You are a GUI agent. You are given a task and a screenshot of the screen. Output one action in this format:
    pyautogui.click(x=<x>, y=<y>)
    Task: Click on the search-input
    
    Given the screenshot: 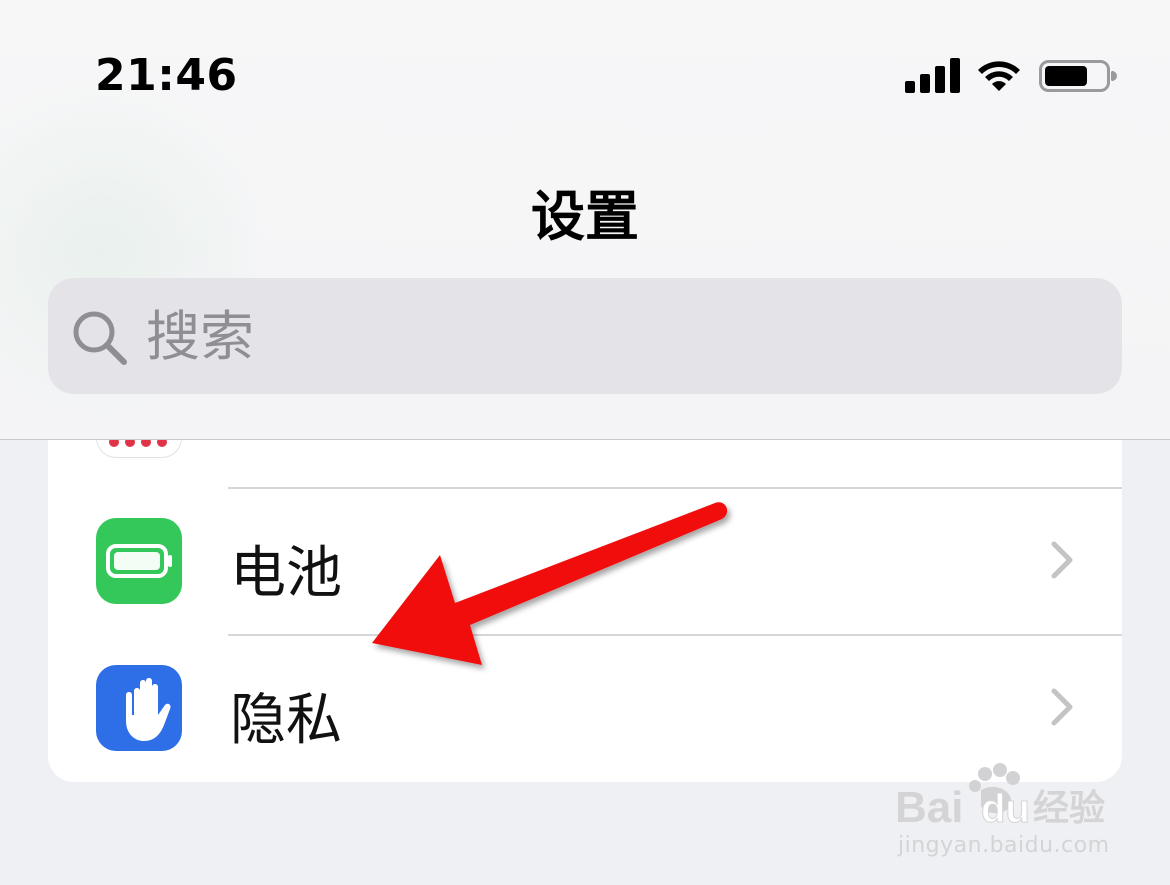 What is the action you would take?
    pyautogui.click(x=596, y=336)
    